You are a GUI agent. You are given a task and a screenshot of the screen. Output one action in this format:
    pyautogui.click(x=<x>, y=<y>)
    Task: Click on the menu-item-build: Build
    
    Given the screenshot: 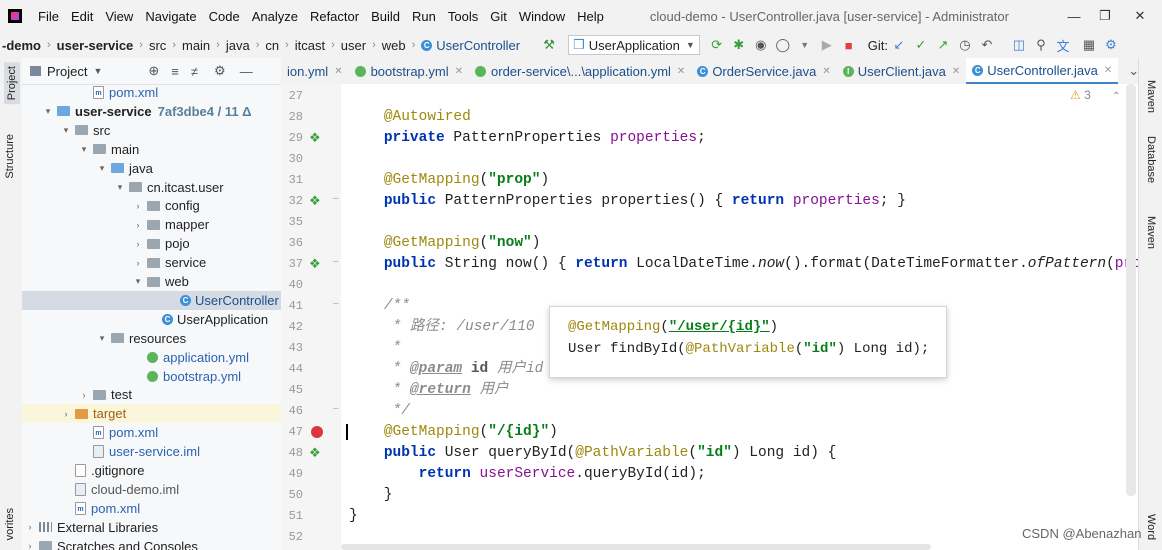 What is the action you would take?
    pyautogui.click(x=385, y=16)
    